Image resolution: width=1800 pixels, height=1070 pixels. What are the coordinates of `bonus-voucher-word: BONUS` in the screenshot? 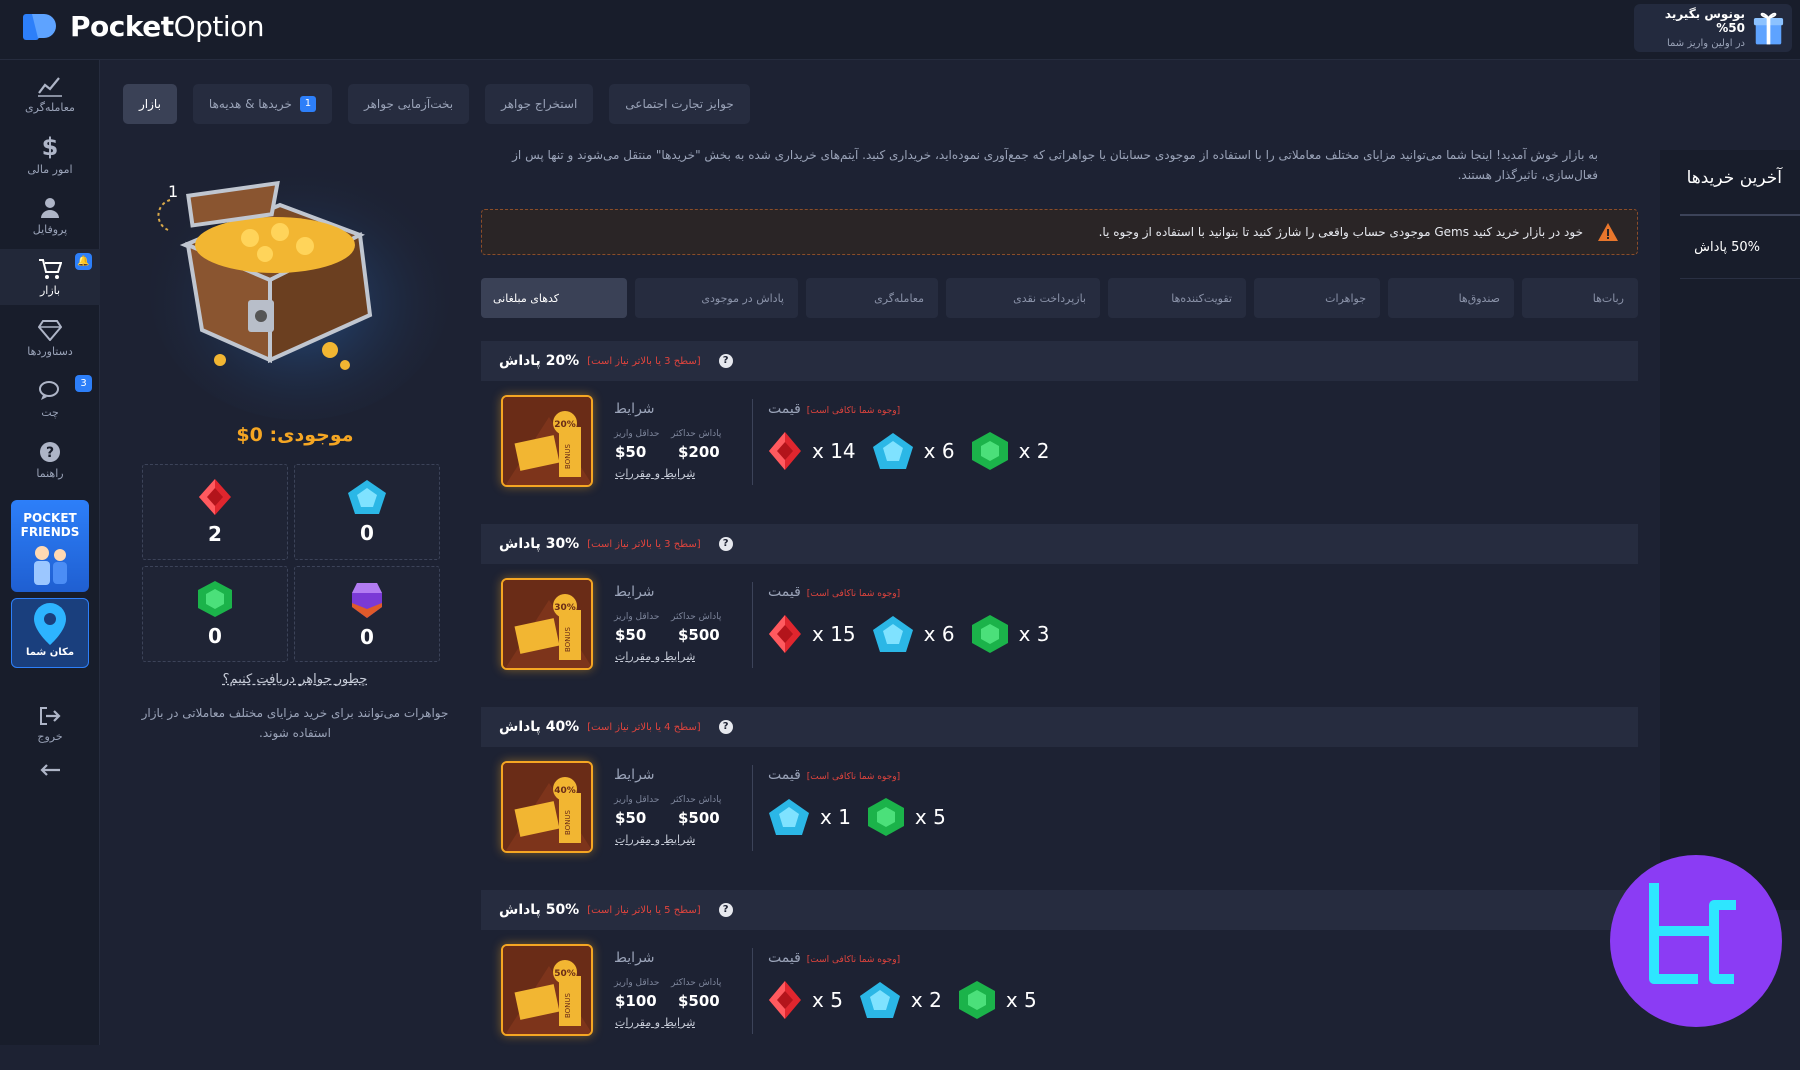 It's located at (568, 822).